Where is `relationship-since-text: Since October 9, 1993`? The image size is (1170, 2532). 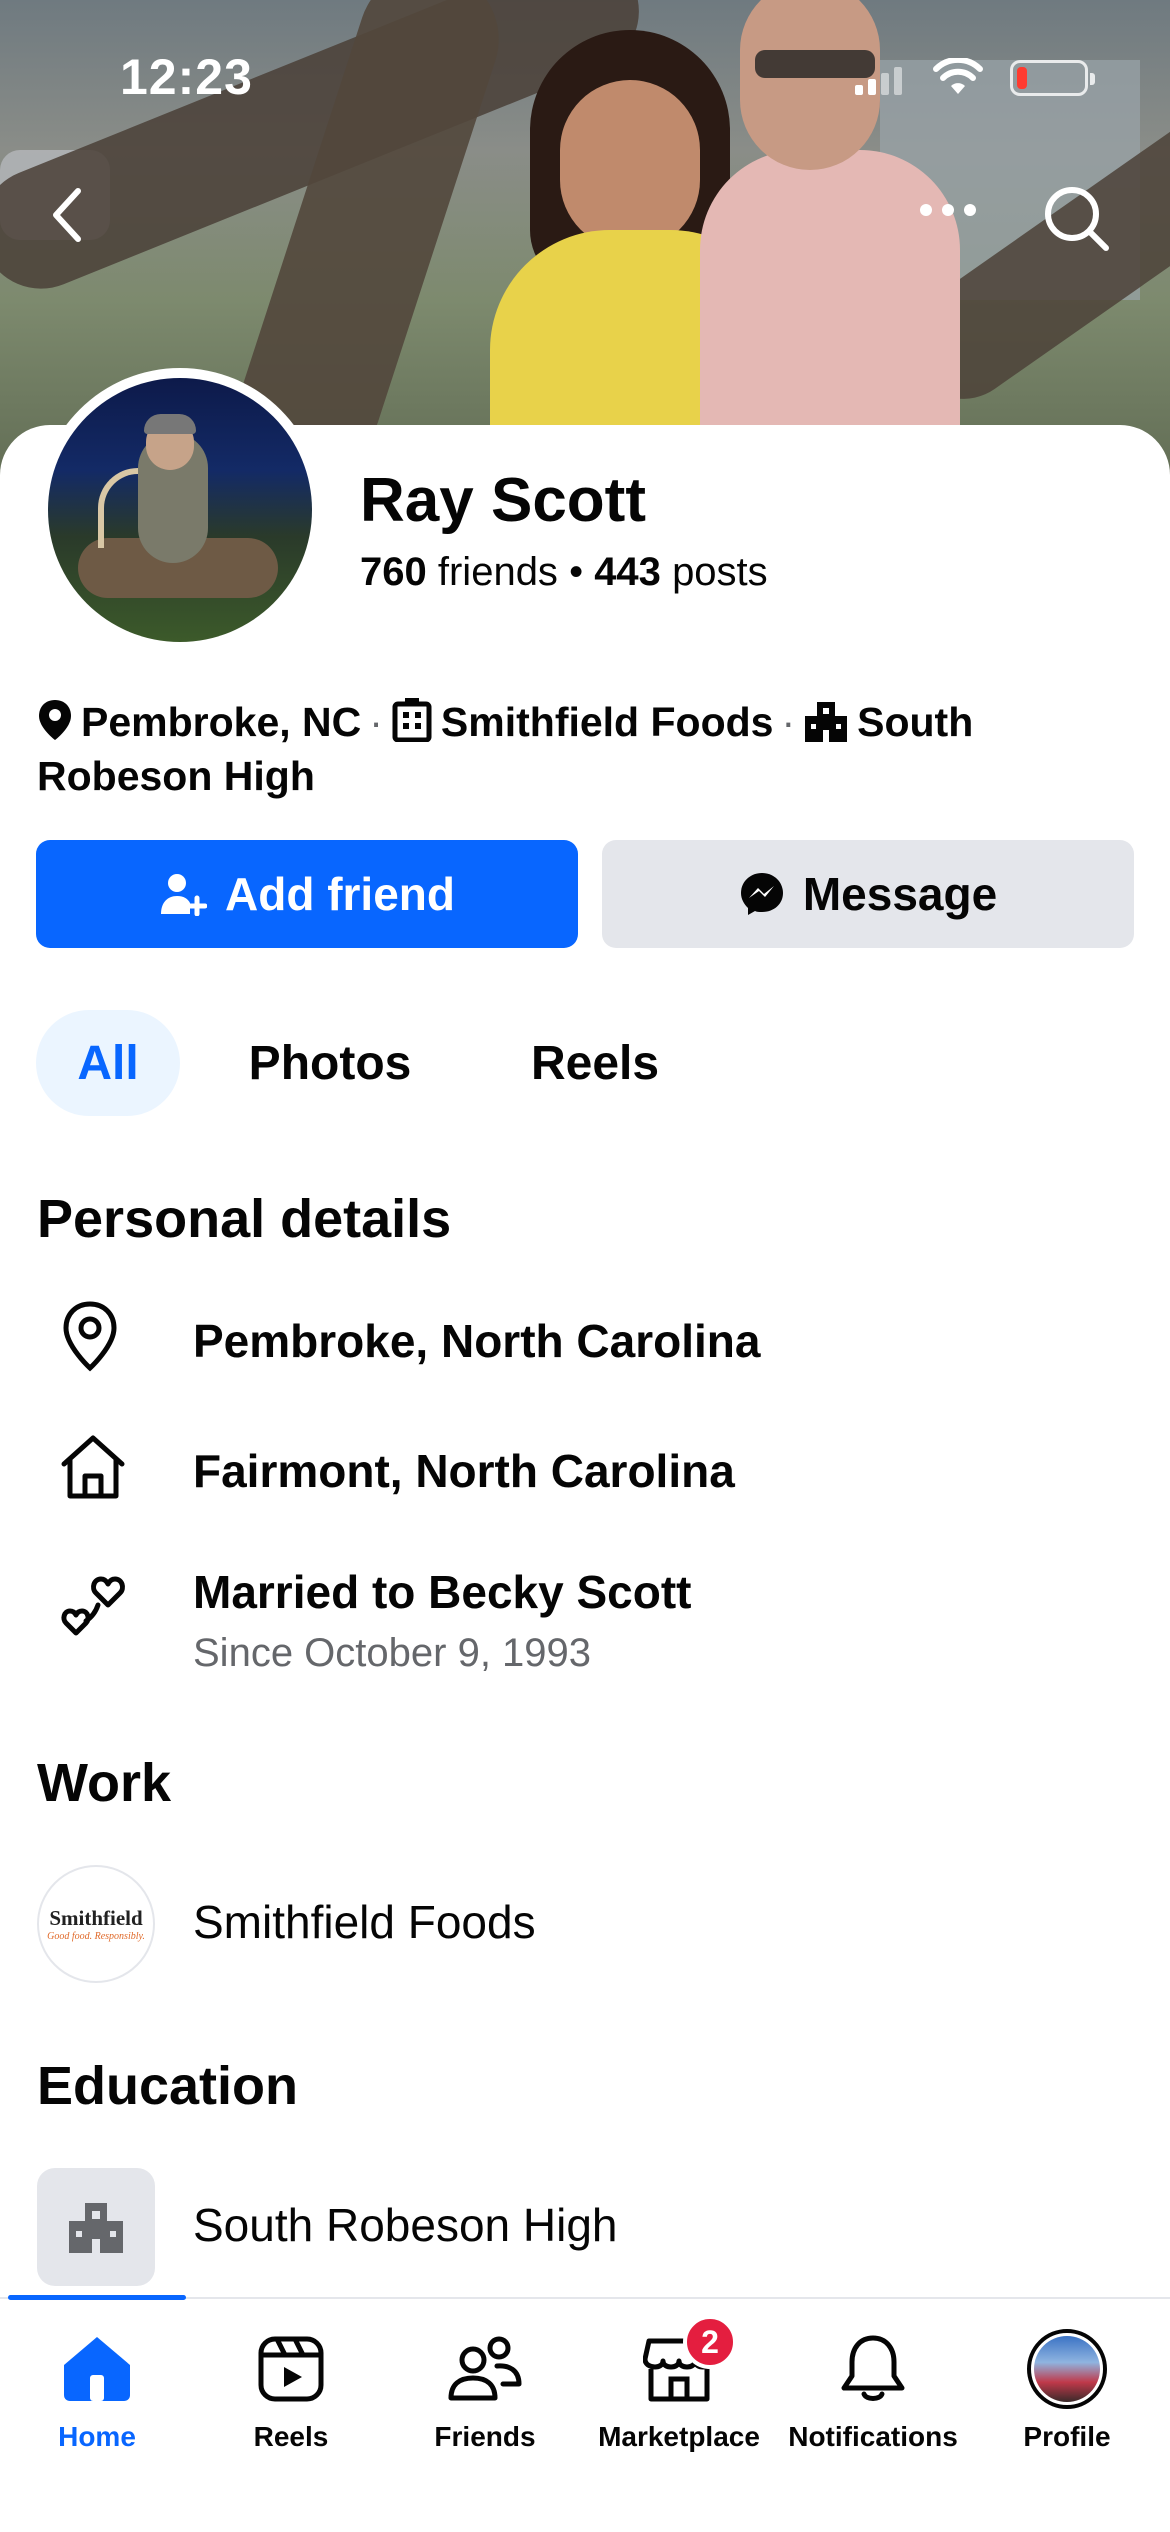 relationship-since-text: Since October 9, 1993 is located at coordinates (392, 1653).